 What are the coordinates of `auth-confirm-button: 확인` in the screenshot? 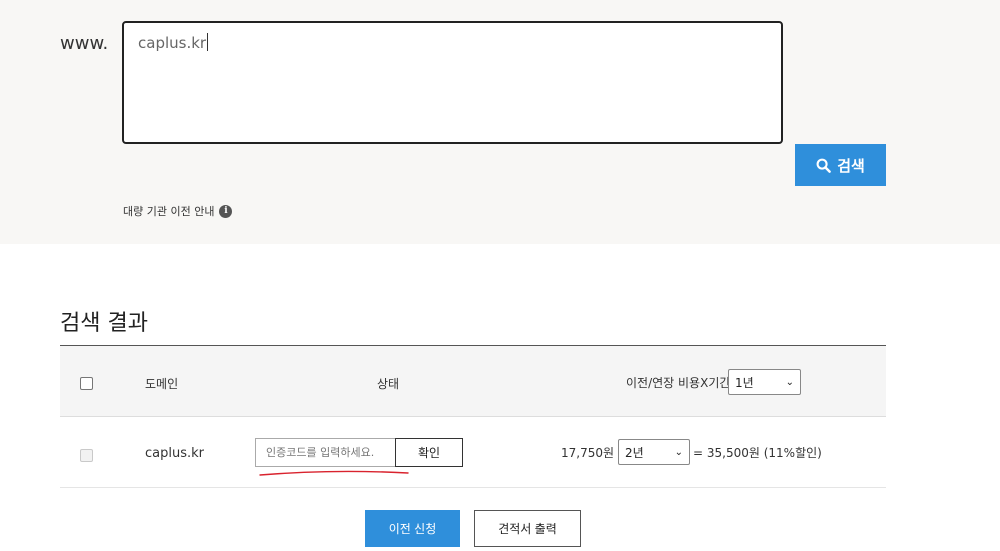 It's located at (429, 452).